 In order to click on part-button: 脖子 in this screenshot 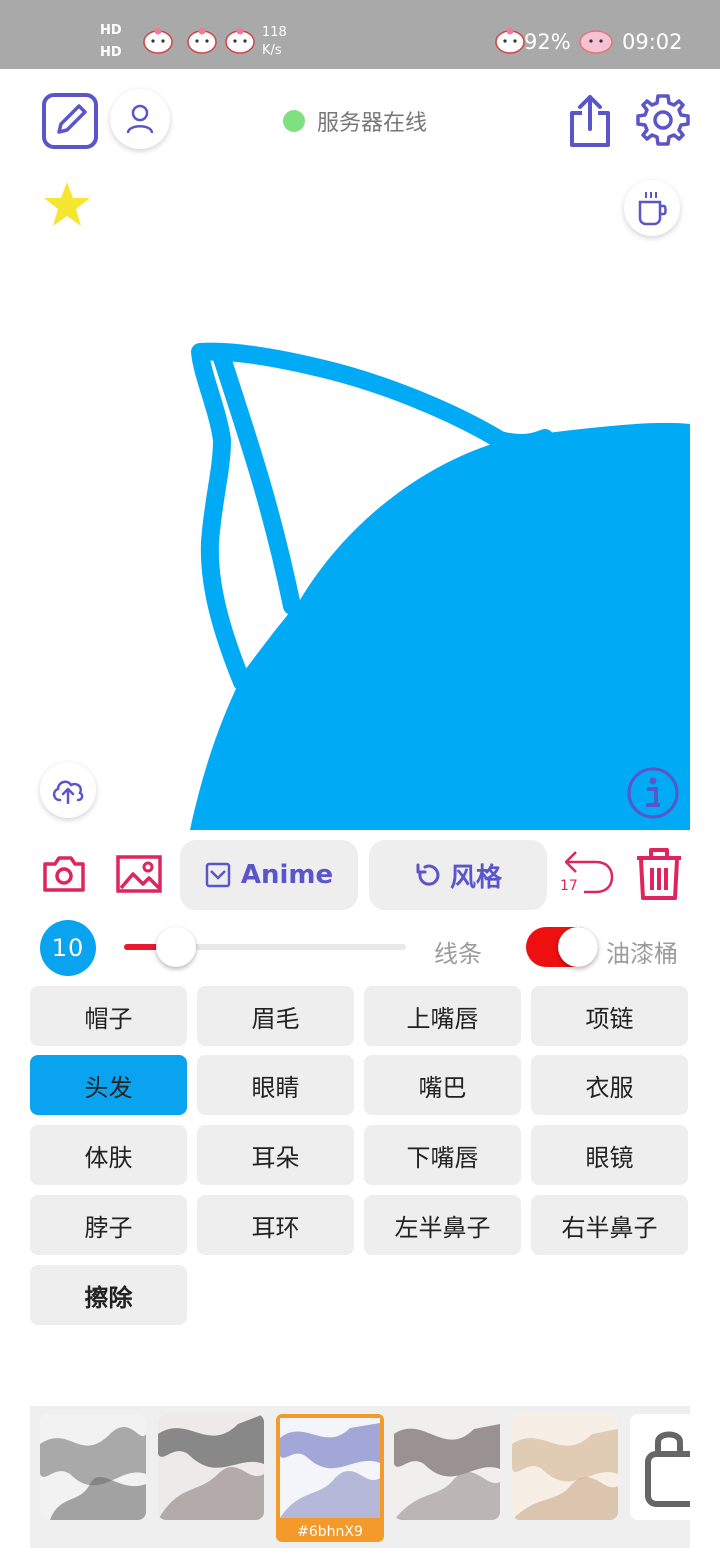, I will do `click(108, 1225)`.